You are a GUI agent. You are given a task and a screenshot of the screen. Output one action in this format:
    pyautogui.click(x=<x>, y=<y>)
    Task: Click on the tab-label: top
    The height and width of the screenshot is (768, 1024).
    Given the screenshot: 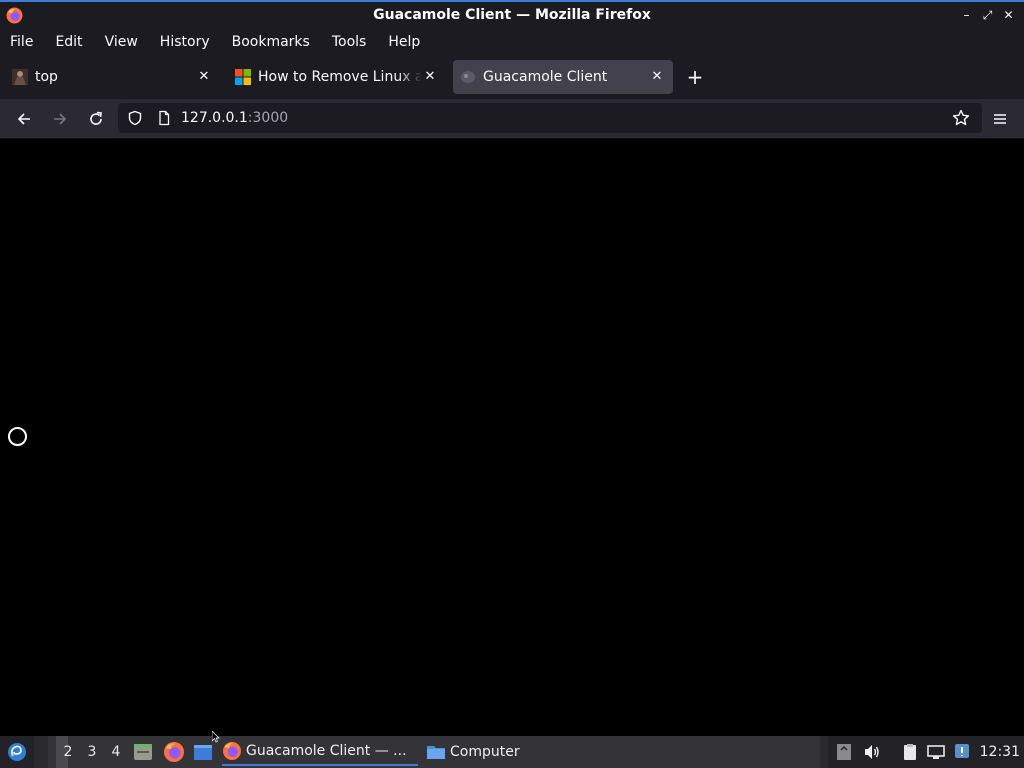 What is the action you would take?
    pyautogui.click(x=46, y=77)
    